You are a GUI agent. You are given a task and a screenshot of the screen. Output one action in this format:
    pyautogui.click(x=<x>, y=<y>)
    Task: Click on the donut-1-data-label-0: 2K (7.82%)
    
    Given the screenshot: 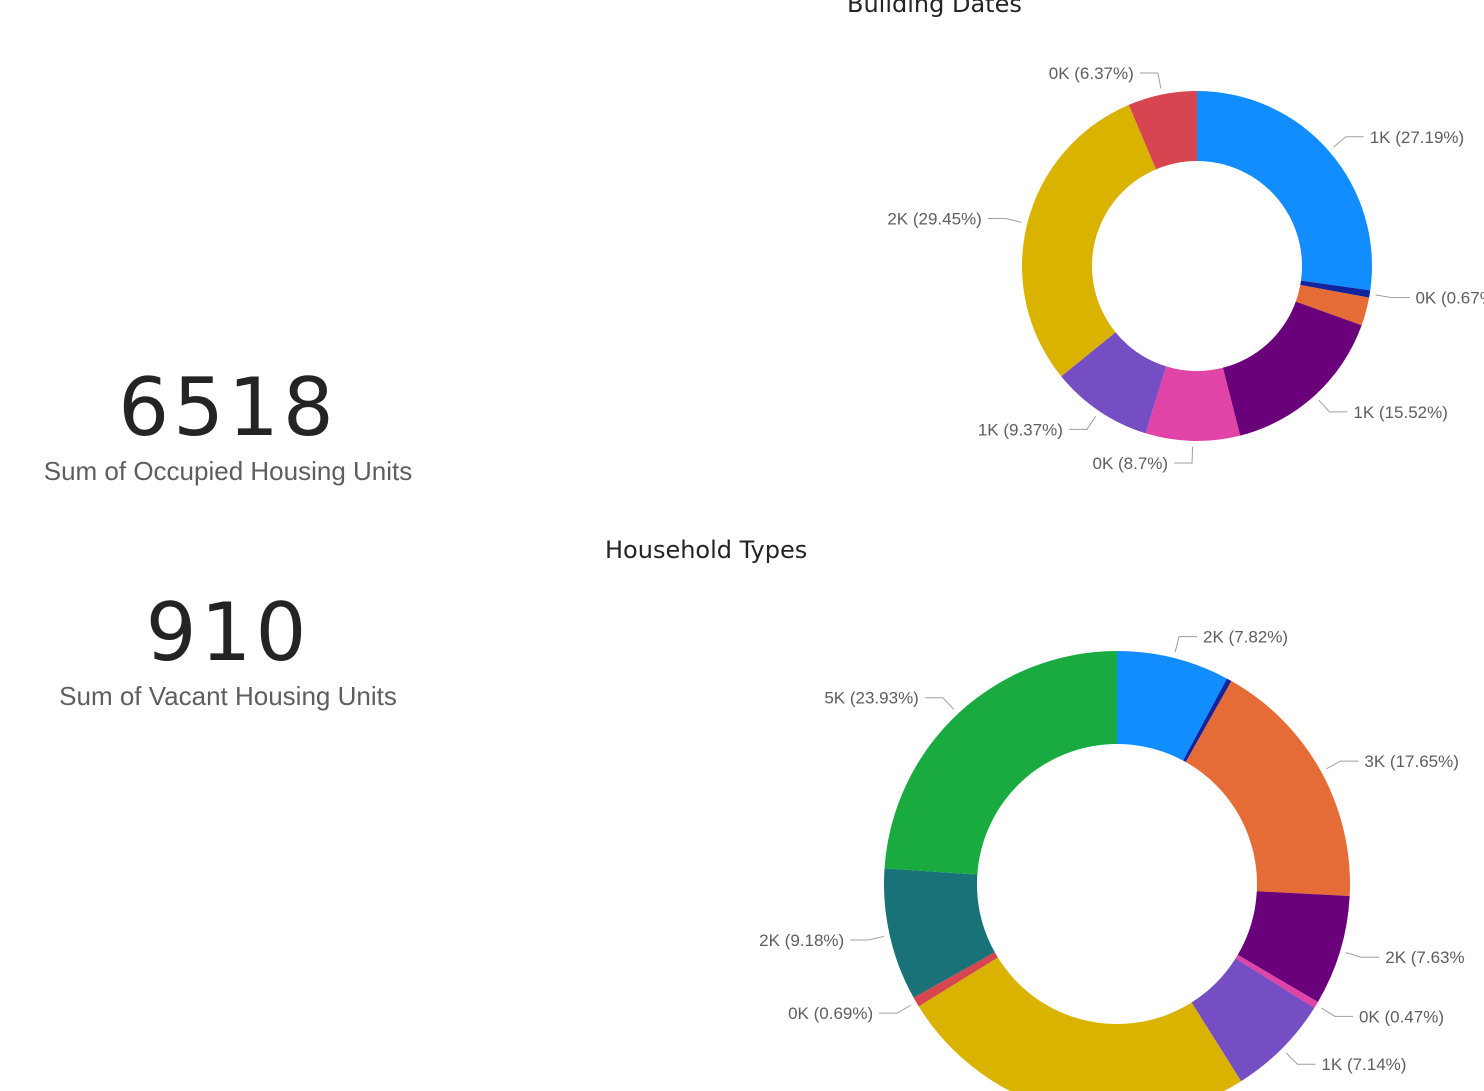 What is the action you would take?
    pyautogui.click(x=1245, y=637)
    